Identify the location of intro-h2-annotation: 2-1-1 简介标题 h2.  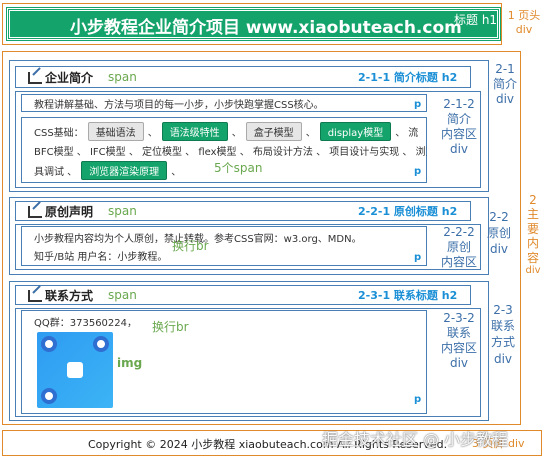
(408, 77).